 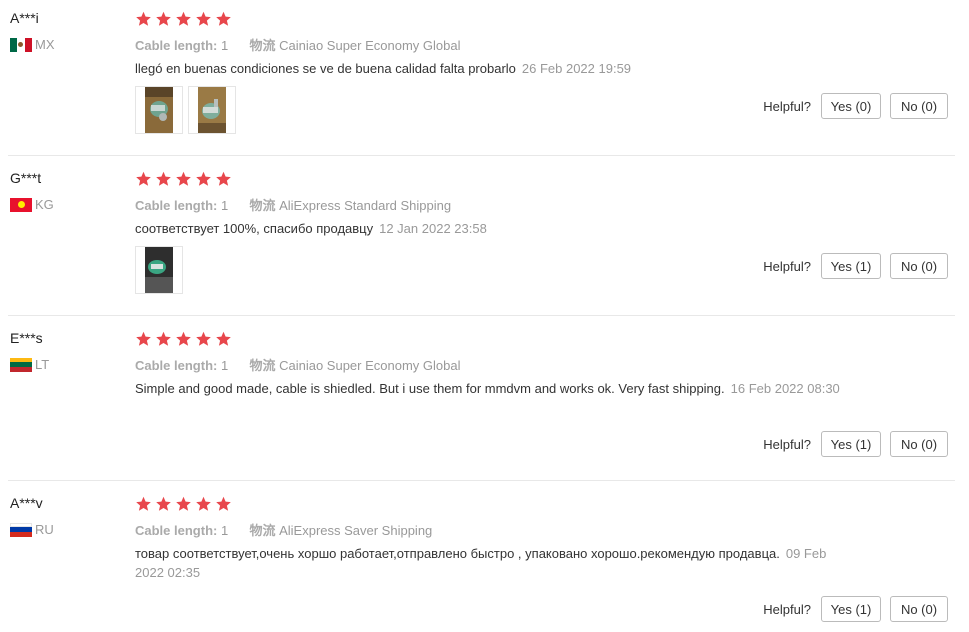 What do you see at coordinates (42, 364) in the screenshot?
I see `country-code: LT` at bounding box center [42, 364].